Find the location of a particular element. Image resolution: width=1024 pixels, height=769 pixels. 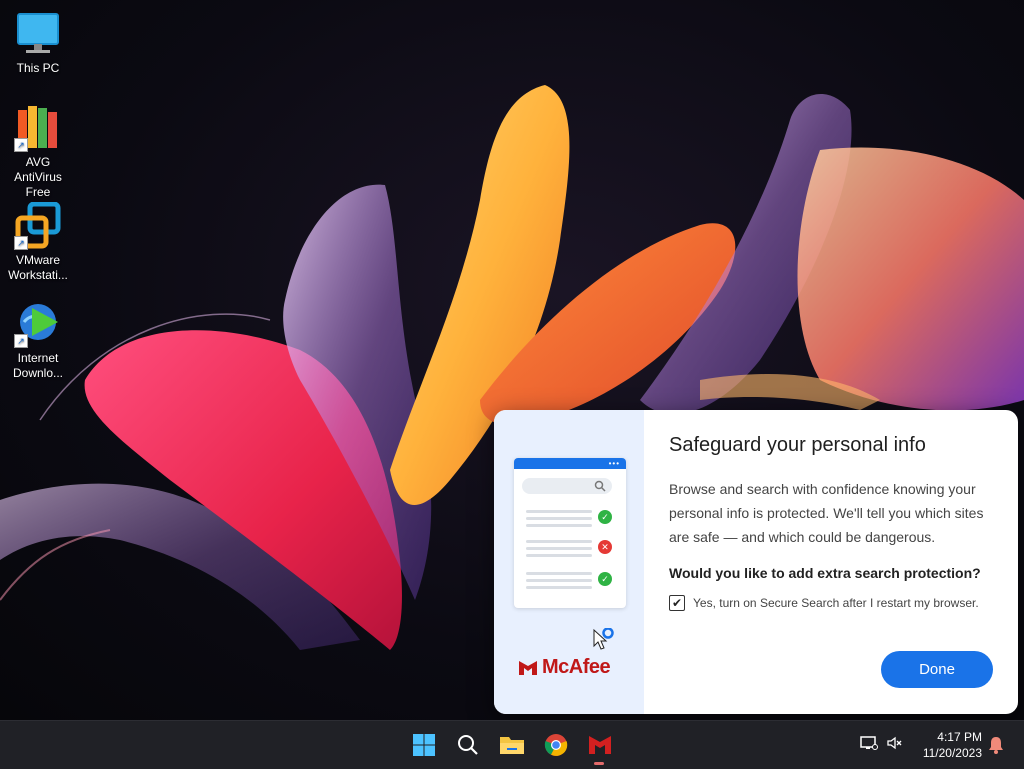

desktop-icon-label: This PC is located at coordinates (38, 68).